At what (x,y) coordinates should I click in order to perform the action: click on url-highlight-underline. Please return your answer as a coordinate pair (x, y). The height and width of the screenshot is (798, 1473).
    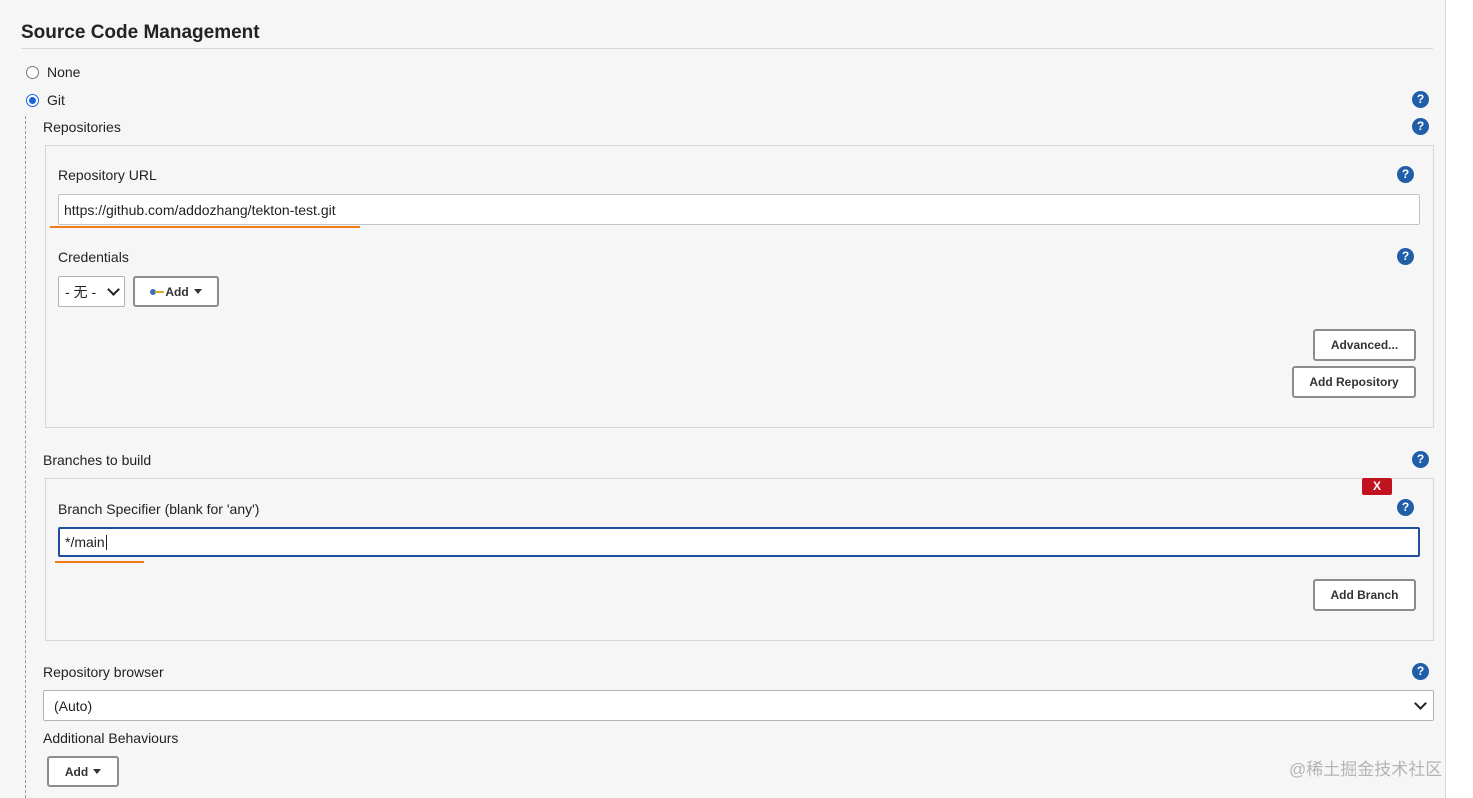
    Looking at the image, I should click on (205, 227).